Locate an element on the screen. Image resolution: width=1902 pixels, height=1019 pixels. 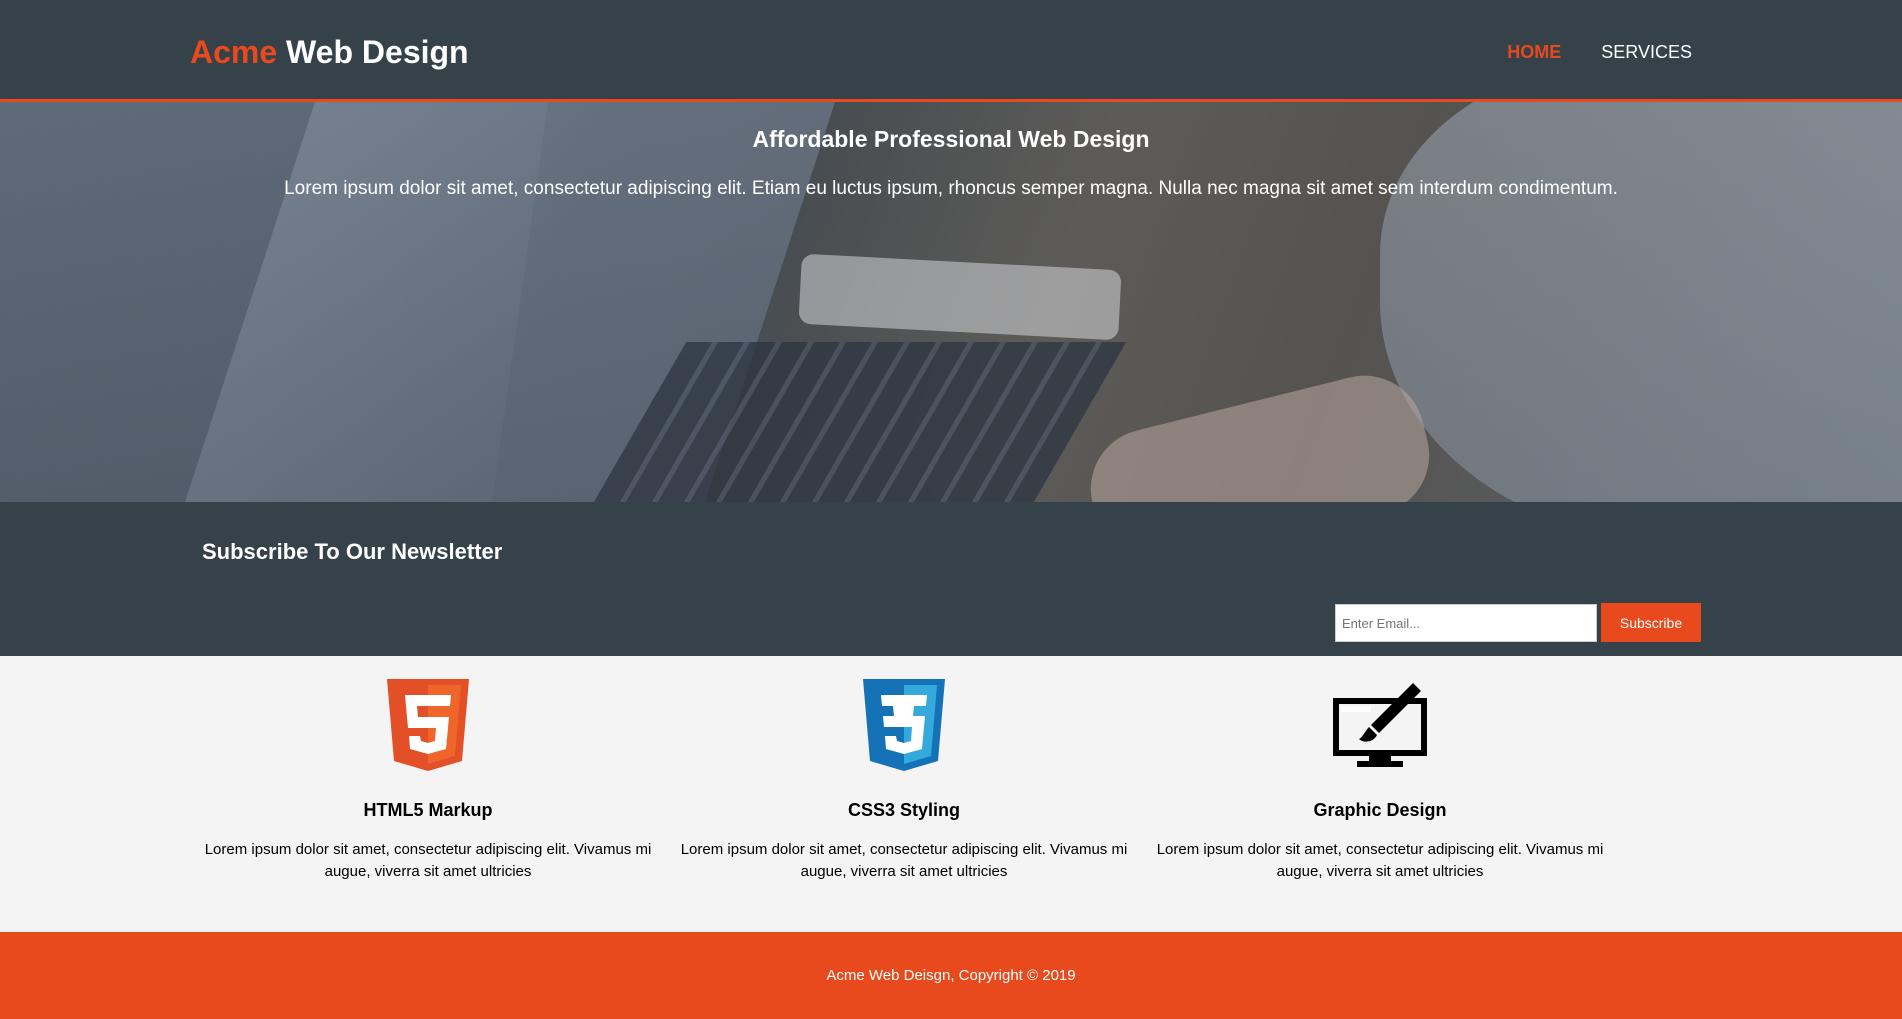
brand-logo: Acme Web Design is located at coordinates (329, 52).